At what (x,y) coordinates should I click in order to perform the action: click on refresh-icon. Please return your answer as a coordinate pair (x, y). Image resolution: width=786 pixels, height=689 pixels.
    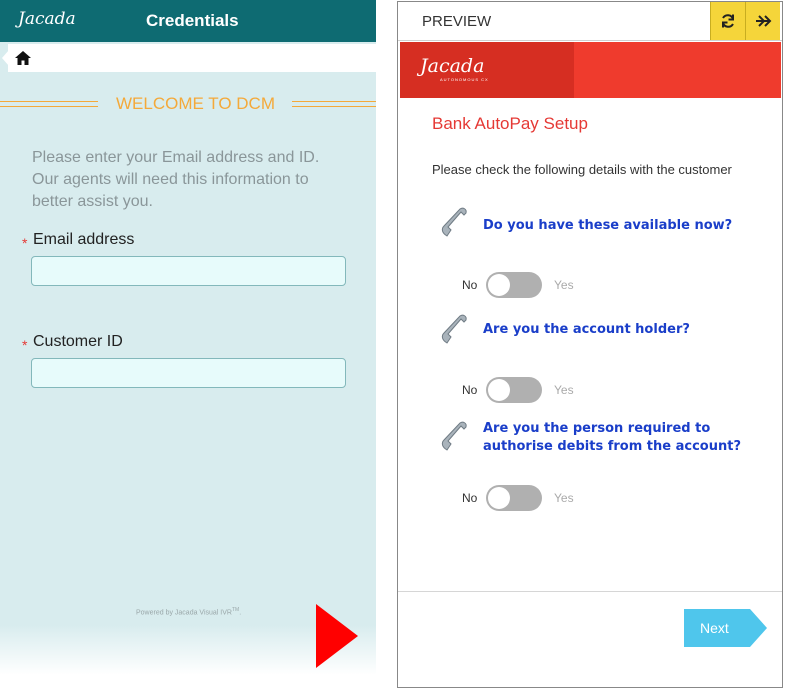
    Looking at the image, I should click on (728, 21).